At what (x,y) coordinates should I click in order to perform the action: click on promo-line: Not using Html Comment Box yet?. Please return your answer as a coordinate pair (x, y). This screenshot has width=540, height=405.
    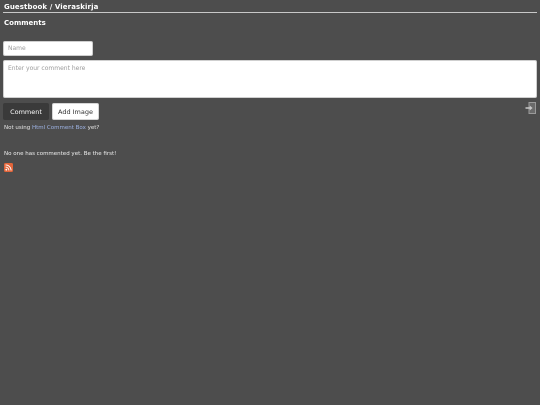
    Looking at the image, I should click on (51, 128).